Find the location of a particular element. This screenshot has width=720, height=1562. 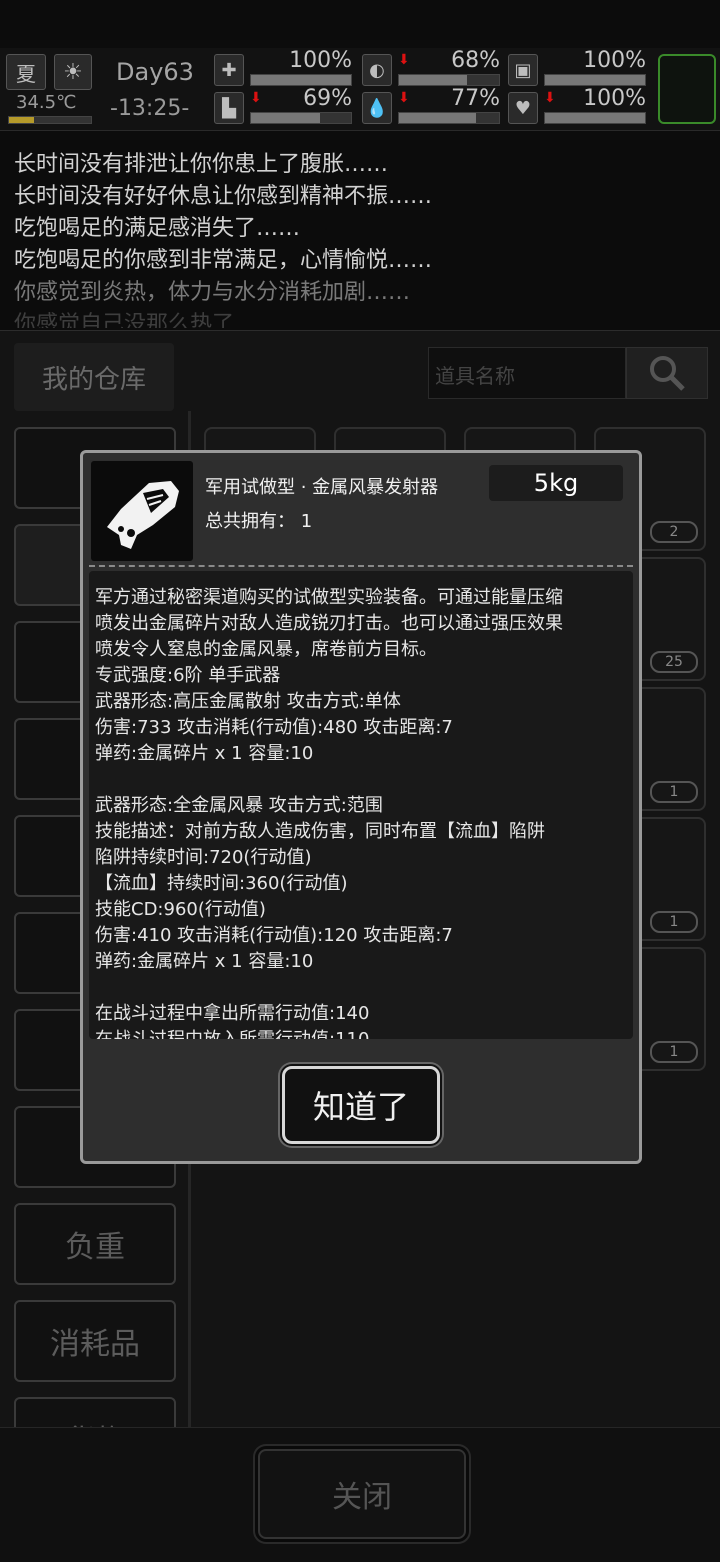

stat-value: 68% is located at coordinates (475, 60).